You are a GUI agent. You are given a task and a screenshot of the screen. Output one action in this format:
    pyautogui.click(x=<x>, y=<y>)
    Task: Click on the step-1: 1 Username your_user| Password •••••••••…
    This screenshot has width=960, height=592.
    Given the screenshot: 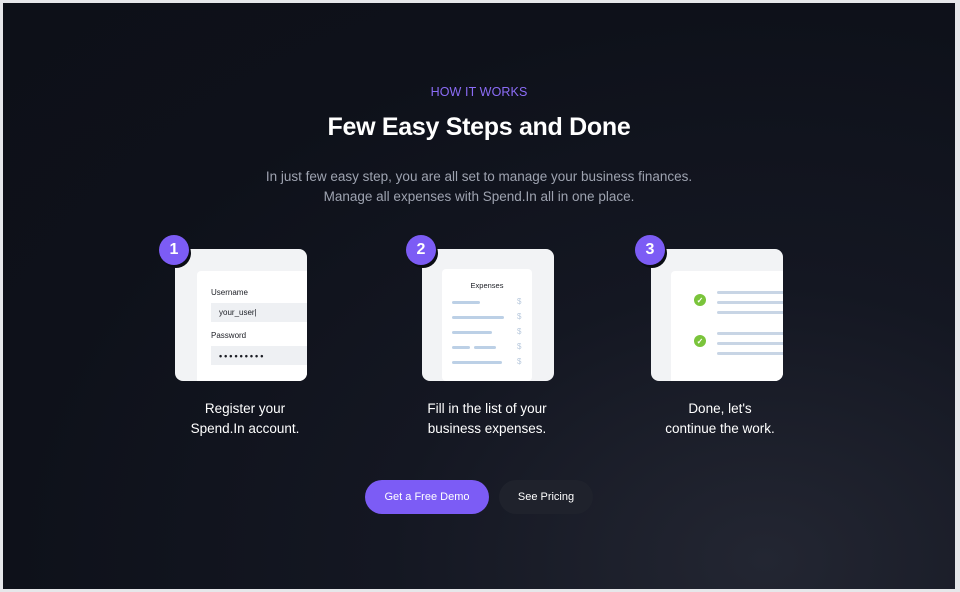 What is the action you would take?
    pyautogui.click(x=235, y=340)
    